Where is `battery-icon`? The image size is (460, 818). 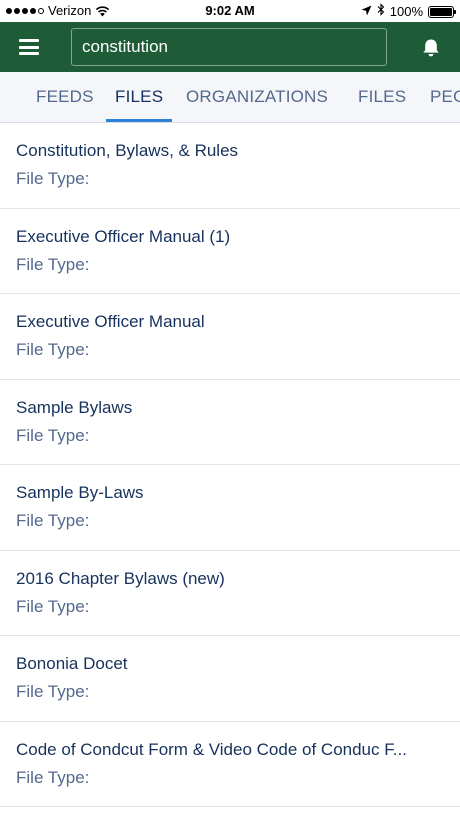 battery-icon is located at coordinates (442, 11).